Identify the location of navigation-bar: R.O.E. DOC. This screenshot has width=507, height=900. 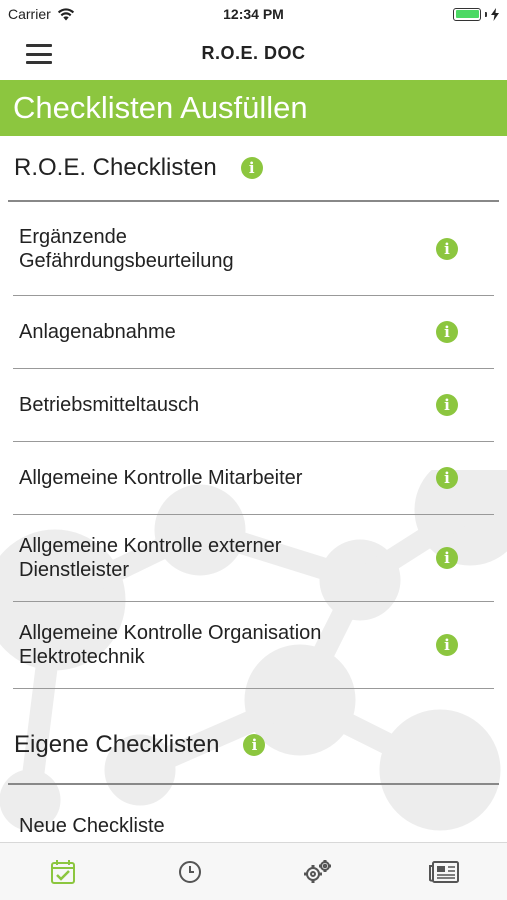
(253, 53).